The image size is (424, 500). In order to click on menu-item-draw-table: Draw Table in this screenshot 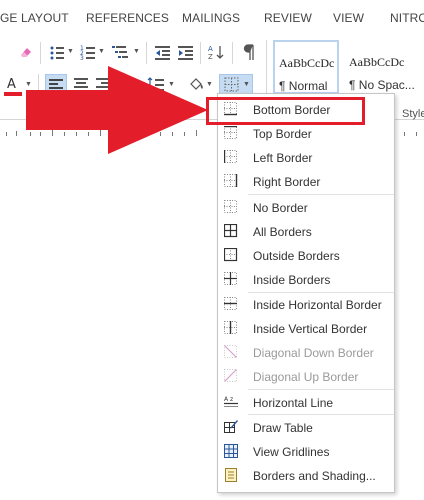, I will do `click(306, 427)`.